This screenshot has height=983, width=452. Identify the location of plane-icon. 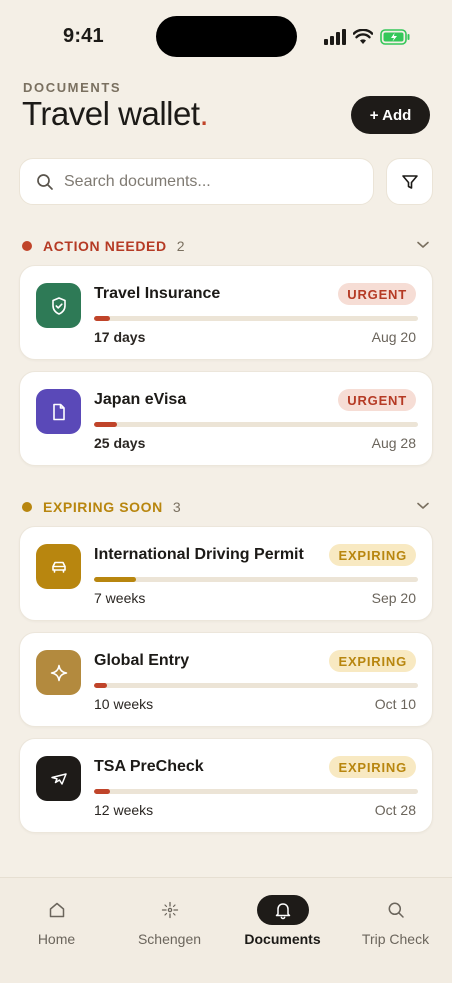
(58, 778).